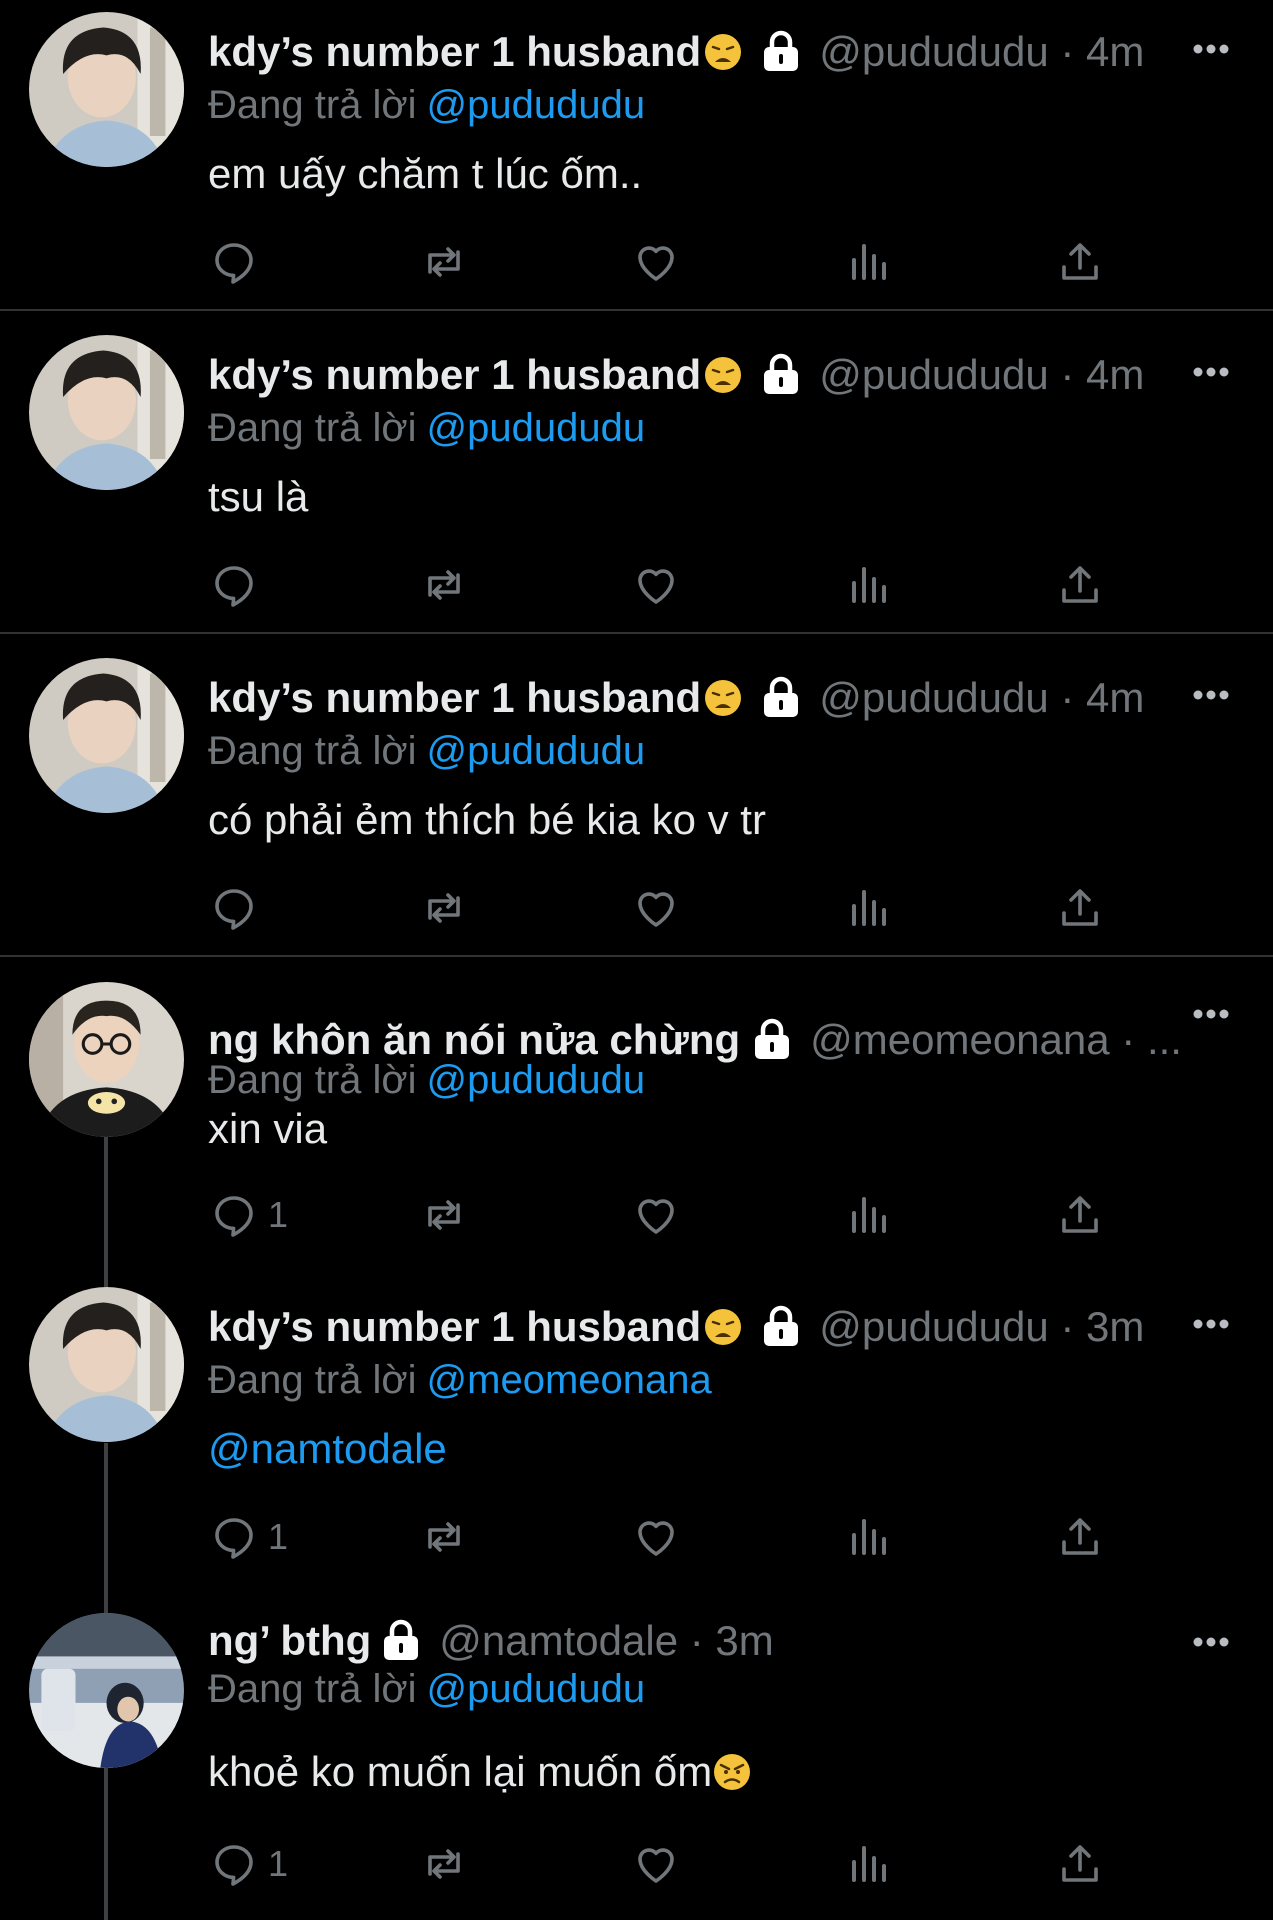  Describe the element at coordinates (708, 585) in the screenshot. I see `tweet-actions` at that location.